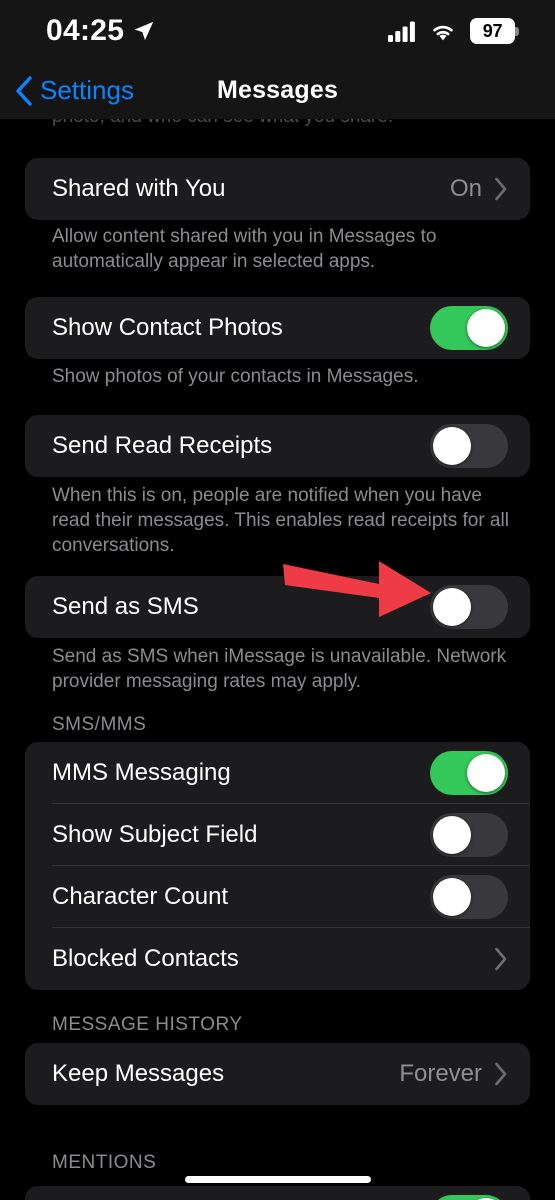 The width and height of the screenshot is (555, 1200). Describe the element at coordinates (277, 31) in the screenshot. I see `status-bar: 04:25 97` at that location.